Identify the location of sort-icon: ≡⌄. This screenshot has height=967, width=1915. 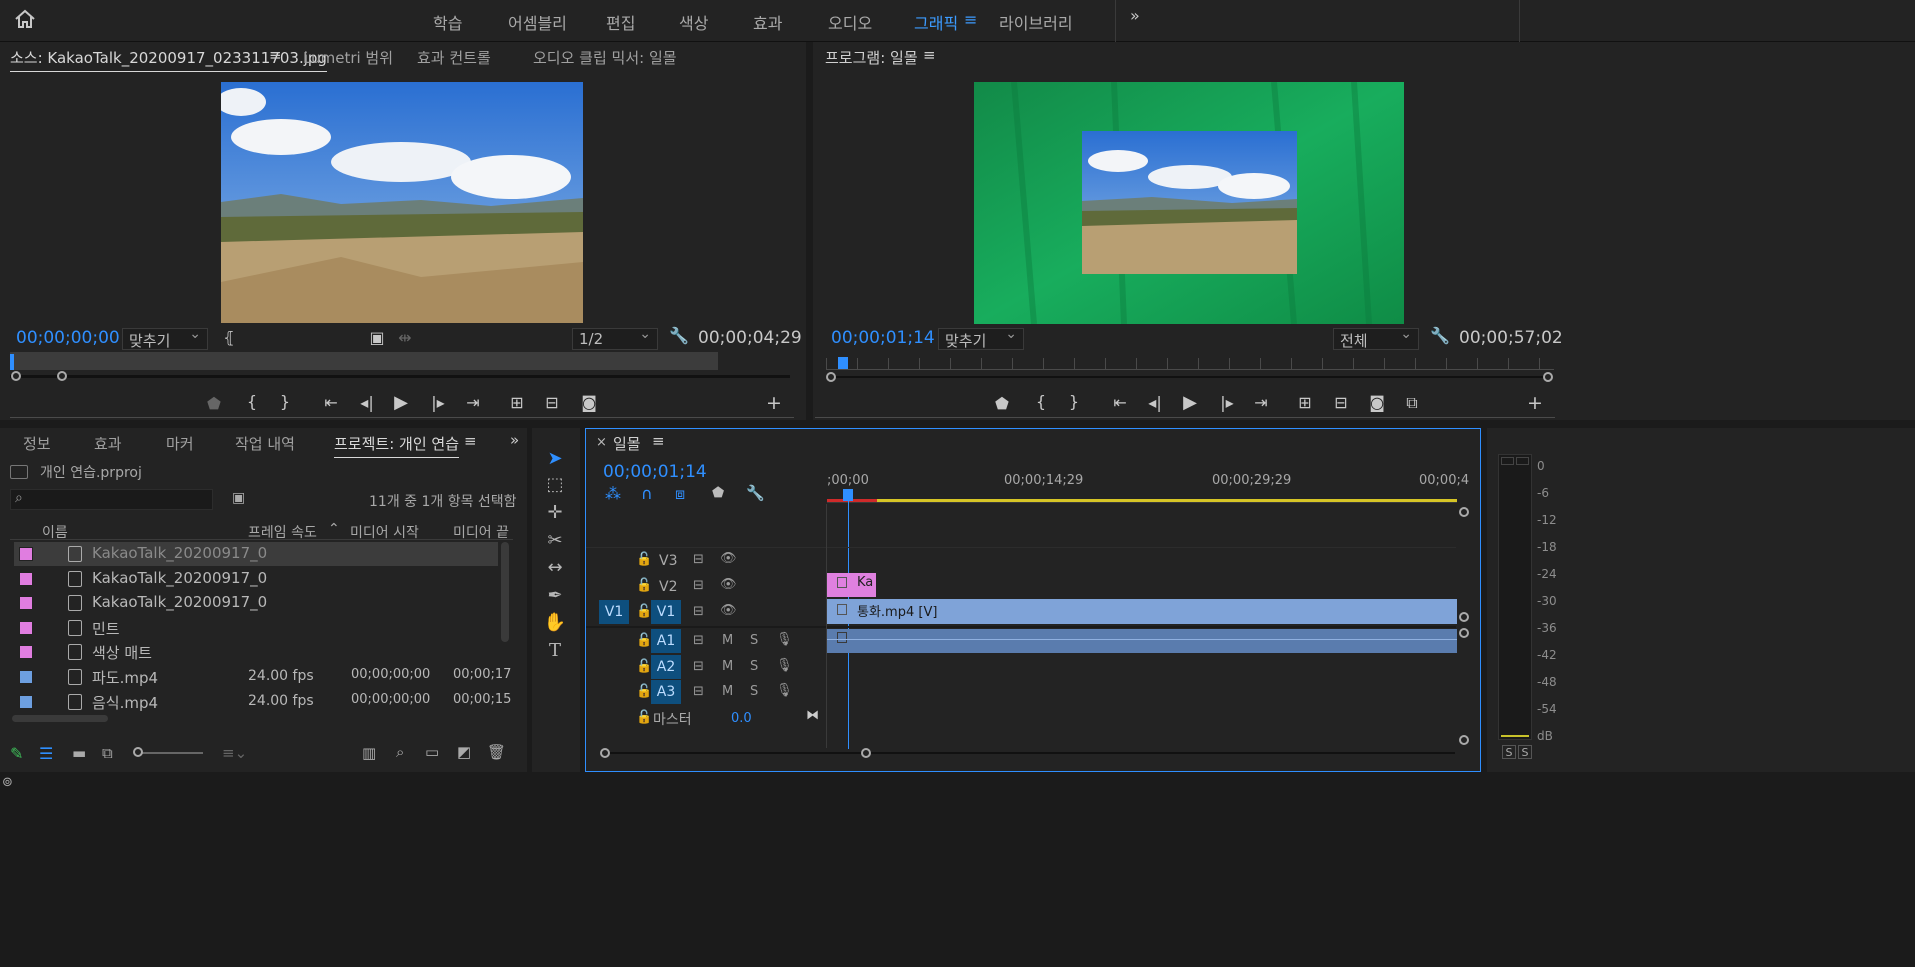
(234, 753).